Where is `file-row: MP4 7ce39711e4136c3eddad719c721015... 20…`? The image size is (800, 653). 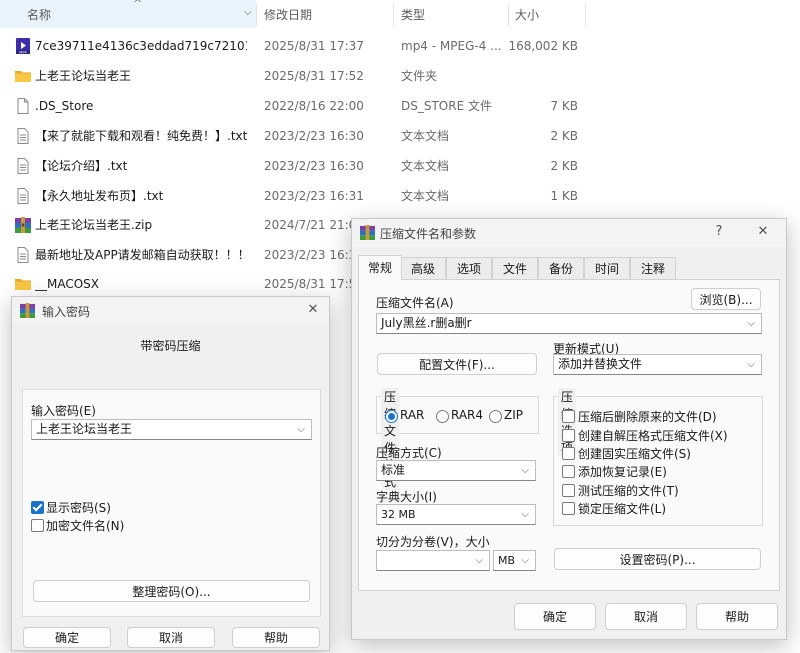 file-row: MP4 7ce39711e4136c3eddad719c721015... 20… is located at coordinates (400, 46).